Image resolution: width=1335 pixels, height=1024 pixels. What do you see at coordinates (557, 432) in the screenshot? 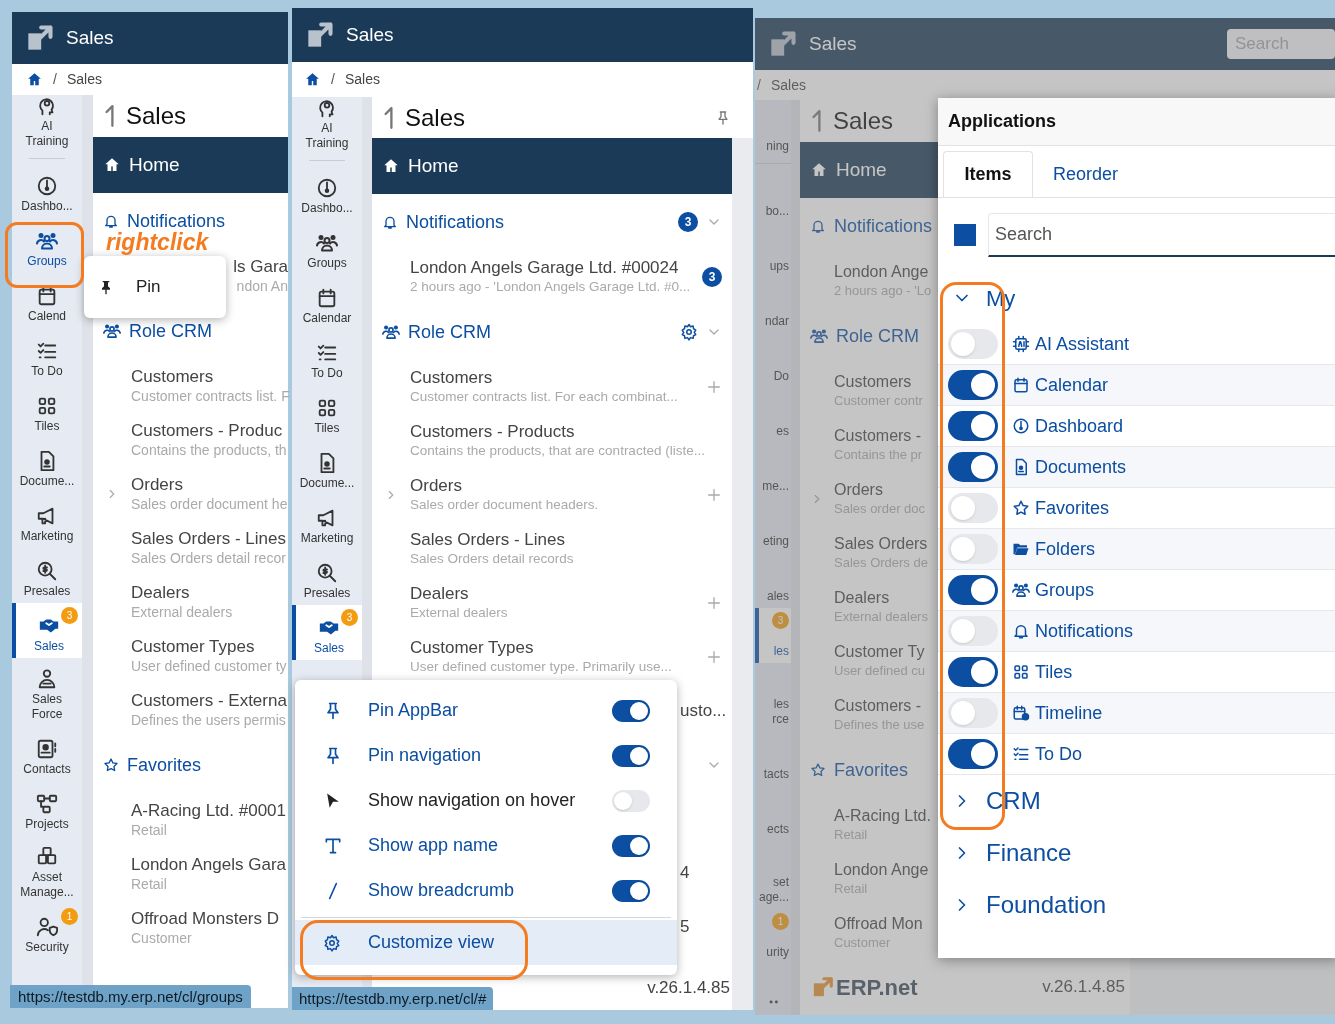
I see `entry-title: Customers - Products` at bounding box center [557, 432].